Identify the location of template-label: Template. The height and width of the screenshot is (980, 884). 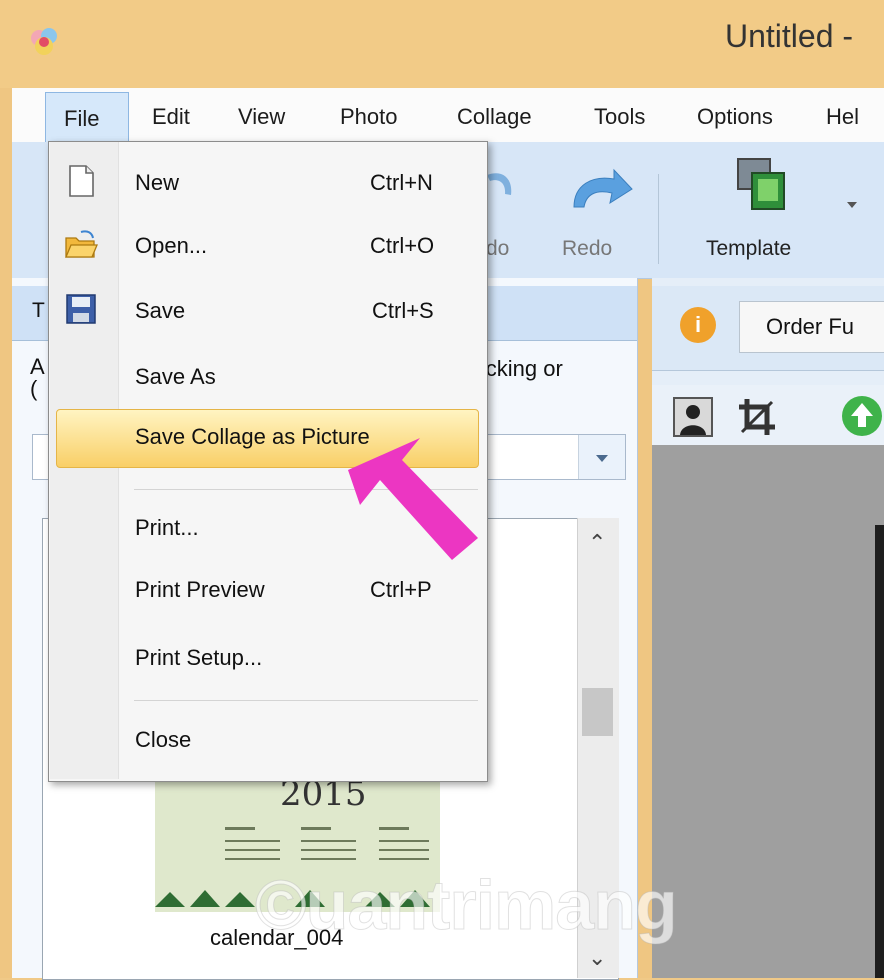
(749, 248).